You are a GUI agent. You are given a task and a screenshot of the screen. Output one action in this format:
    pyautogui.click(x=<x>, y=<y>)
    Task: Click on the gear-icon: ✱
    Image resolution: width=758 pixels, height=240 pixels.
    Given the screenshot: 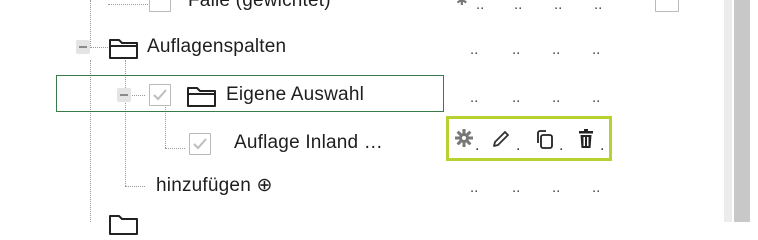 What is the action you would take?
    pyautogui.click(x=462, y=4)
    